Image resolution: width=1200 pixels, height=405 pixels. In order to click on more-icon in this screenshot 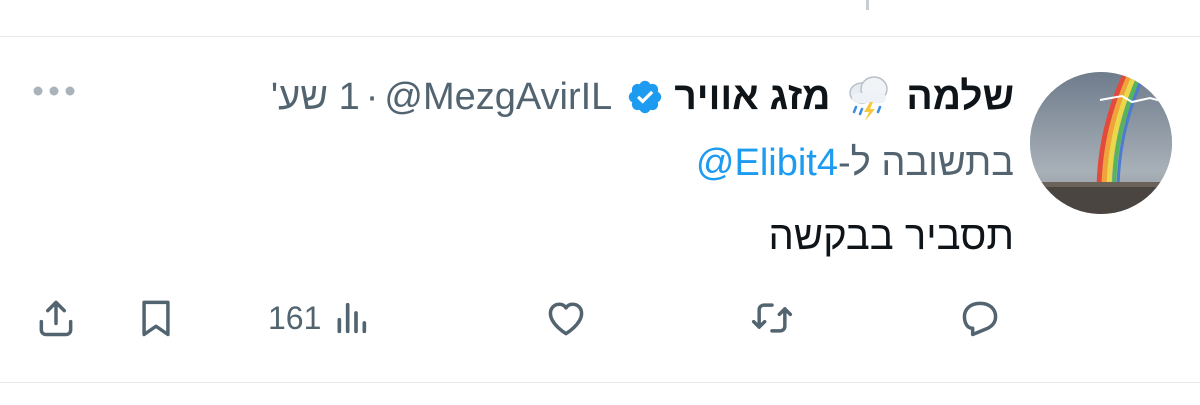, I will do `click(54, 91)`.